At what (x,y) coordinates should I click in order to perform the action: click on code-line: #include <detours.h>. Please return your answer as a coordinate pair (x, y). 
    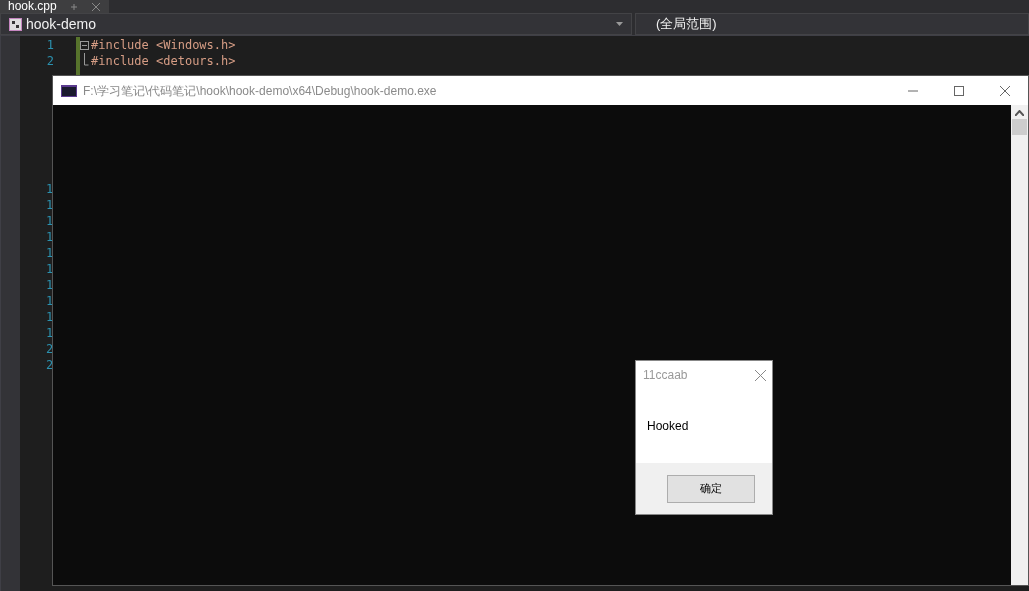
    Looking at the image, I should click on (163, 61).